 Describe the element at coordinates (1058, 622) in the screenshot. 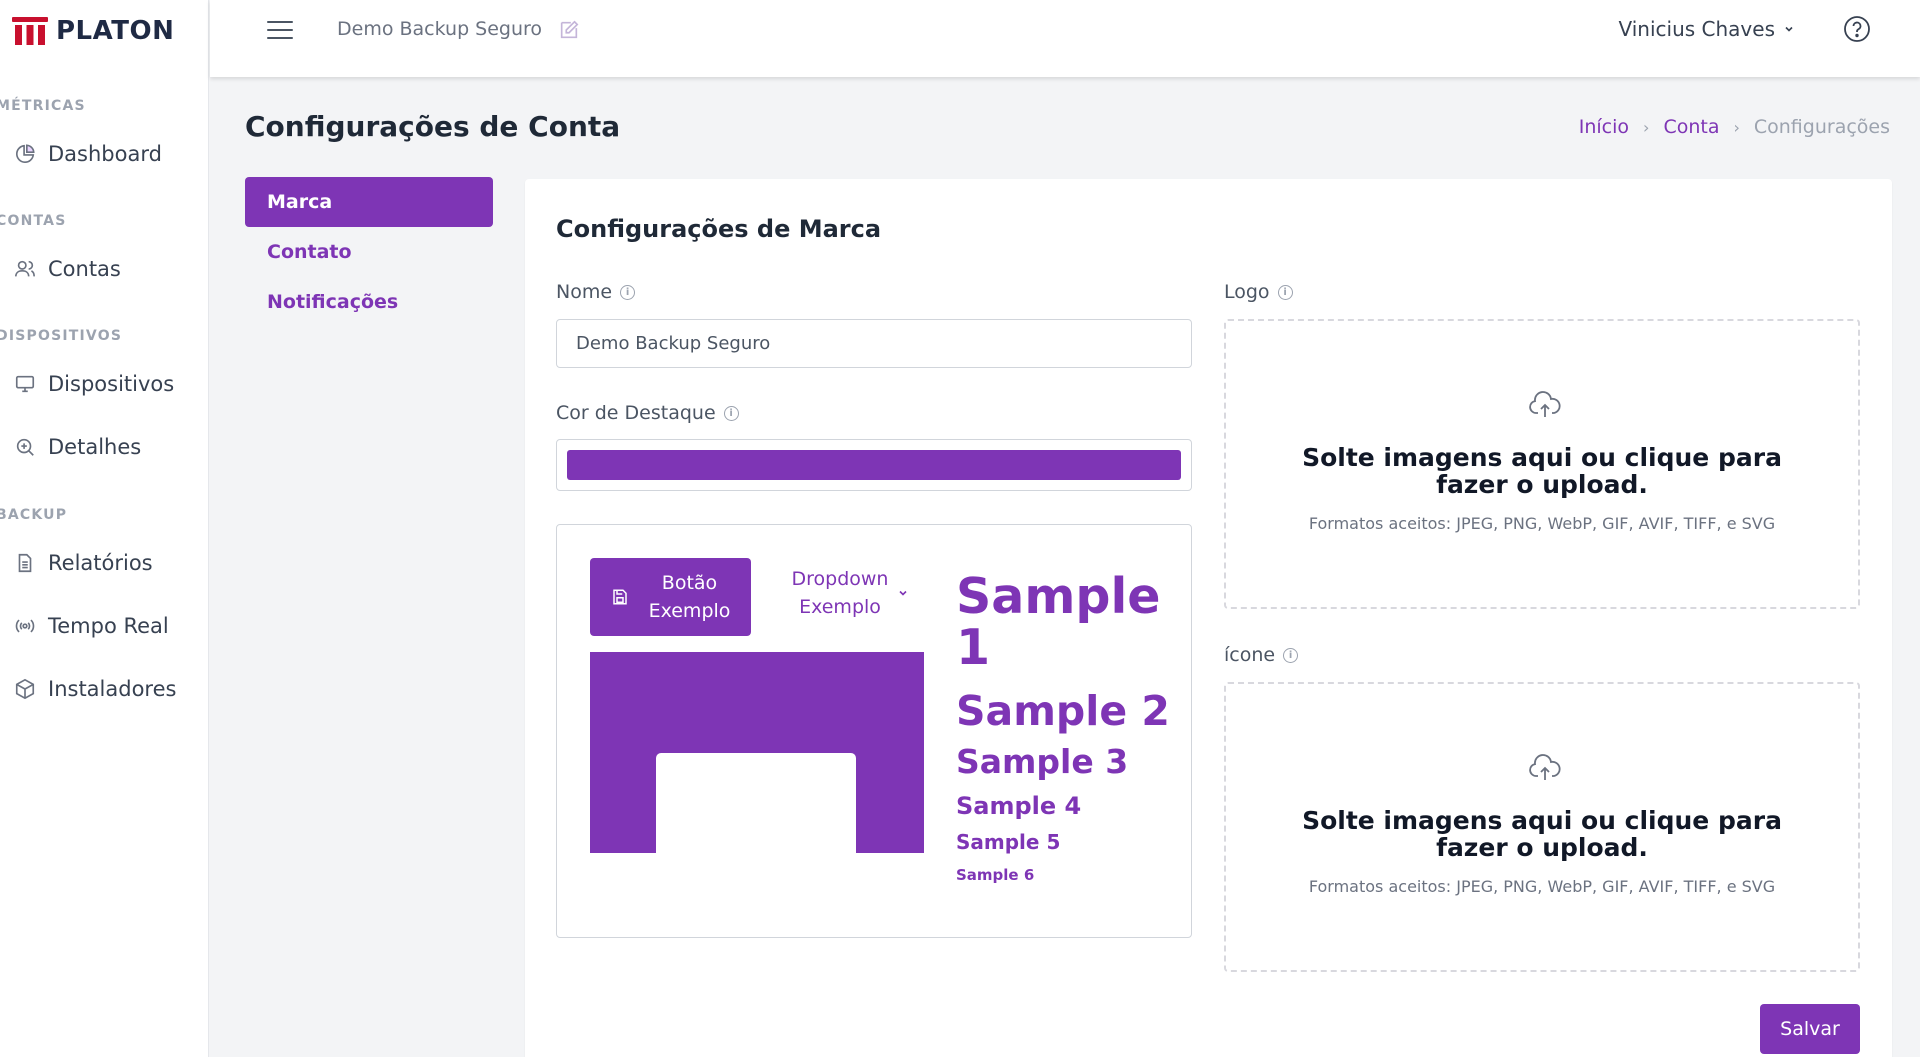

I see `sample-1: Sample 1` at that location.